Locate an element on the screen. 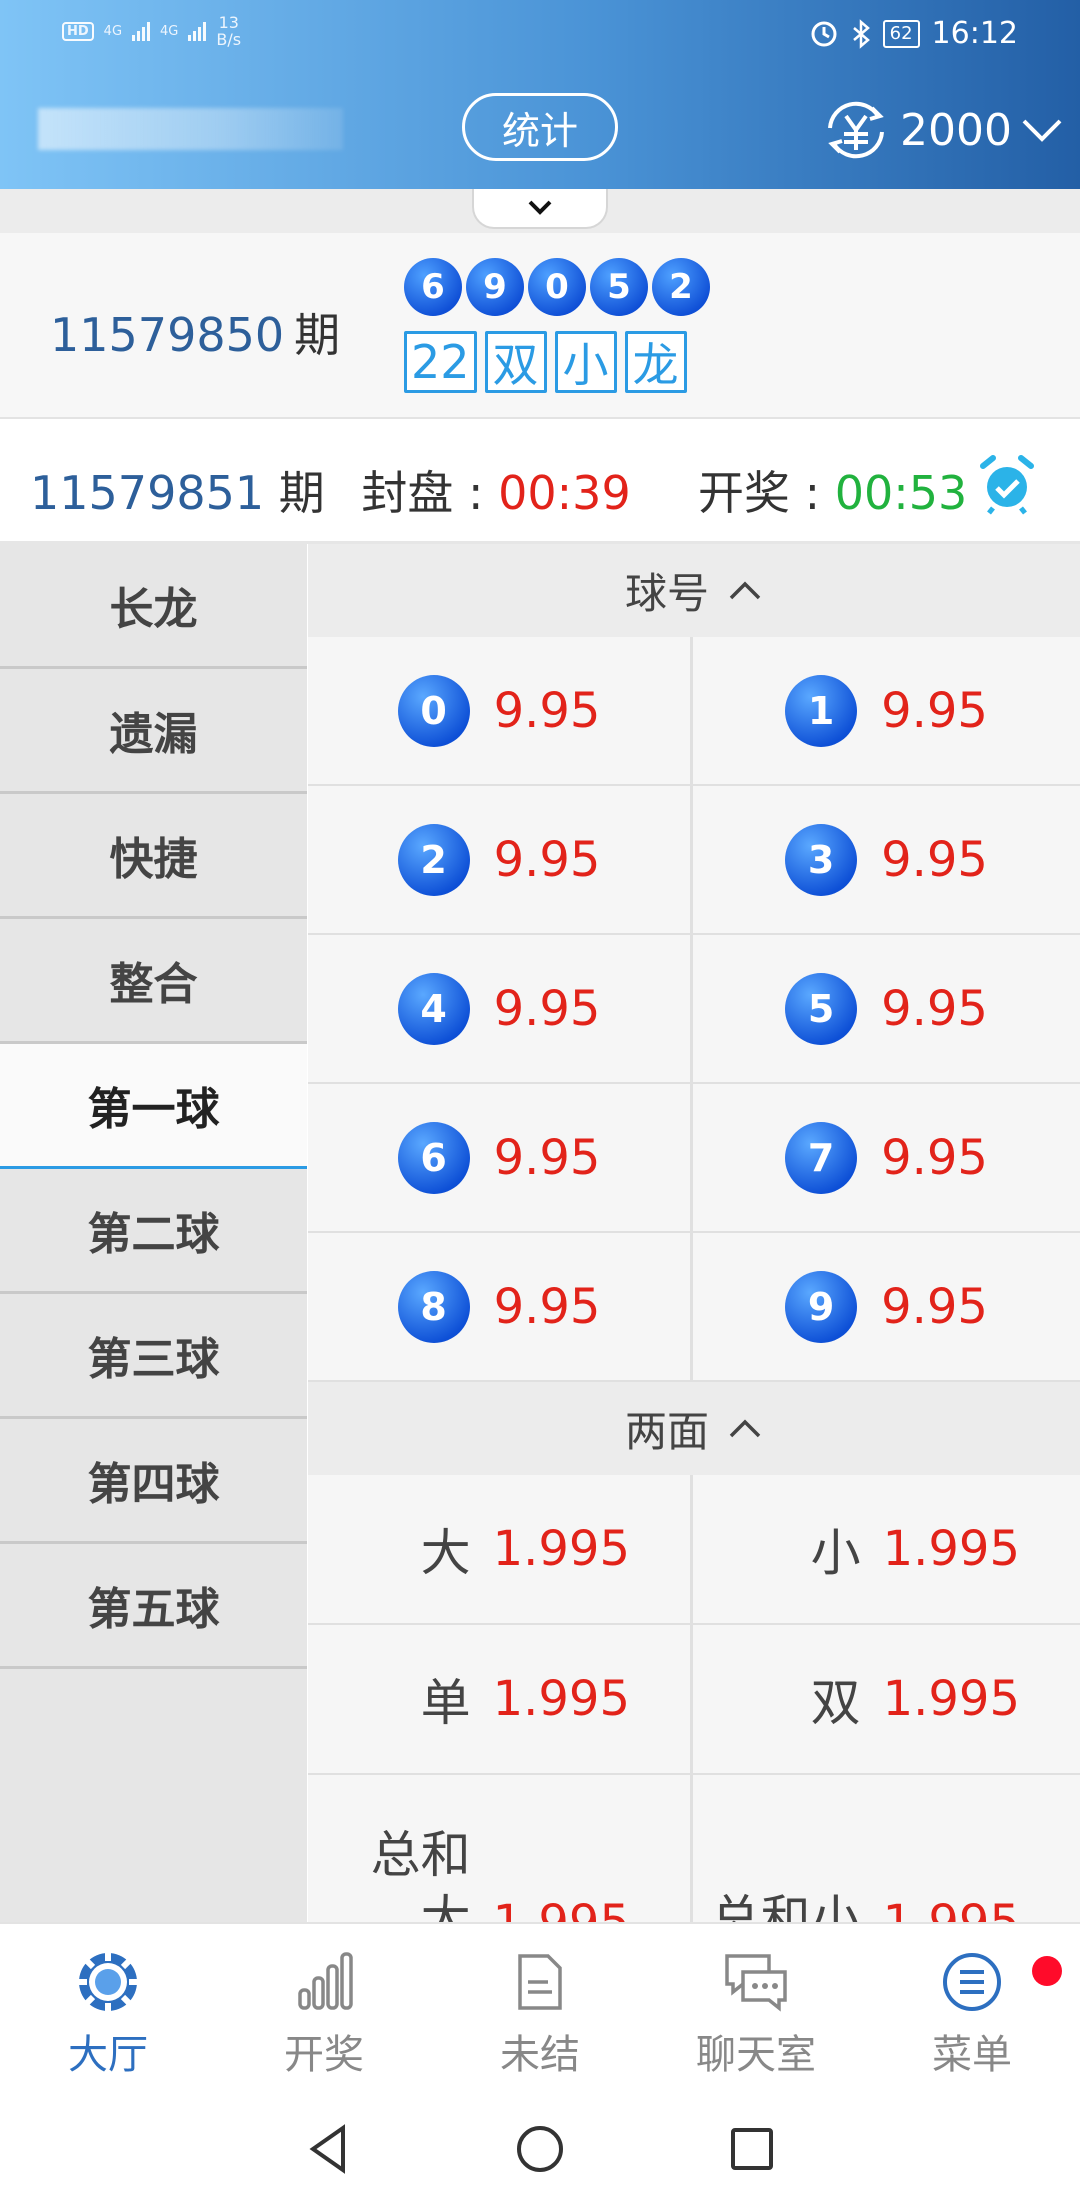 The width and height of the screenshot is (1080, 2204). lobby-chip-icon is located at coordinates (108, 1982).